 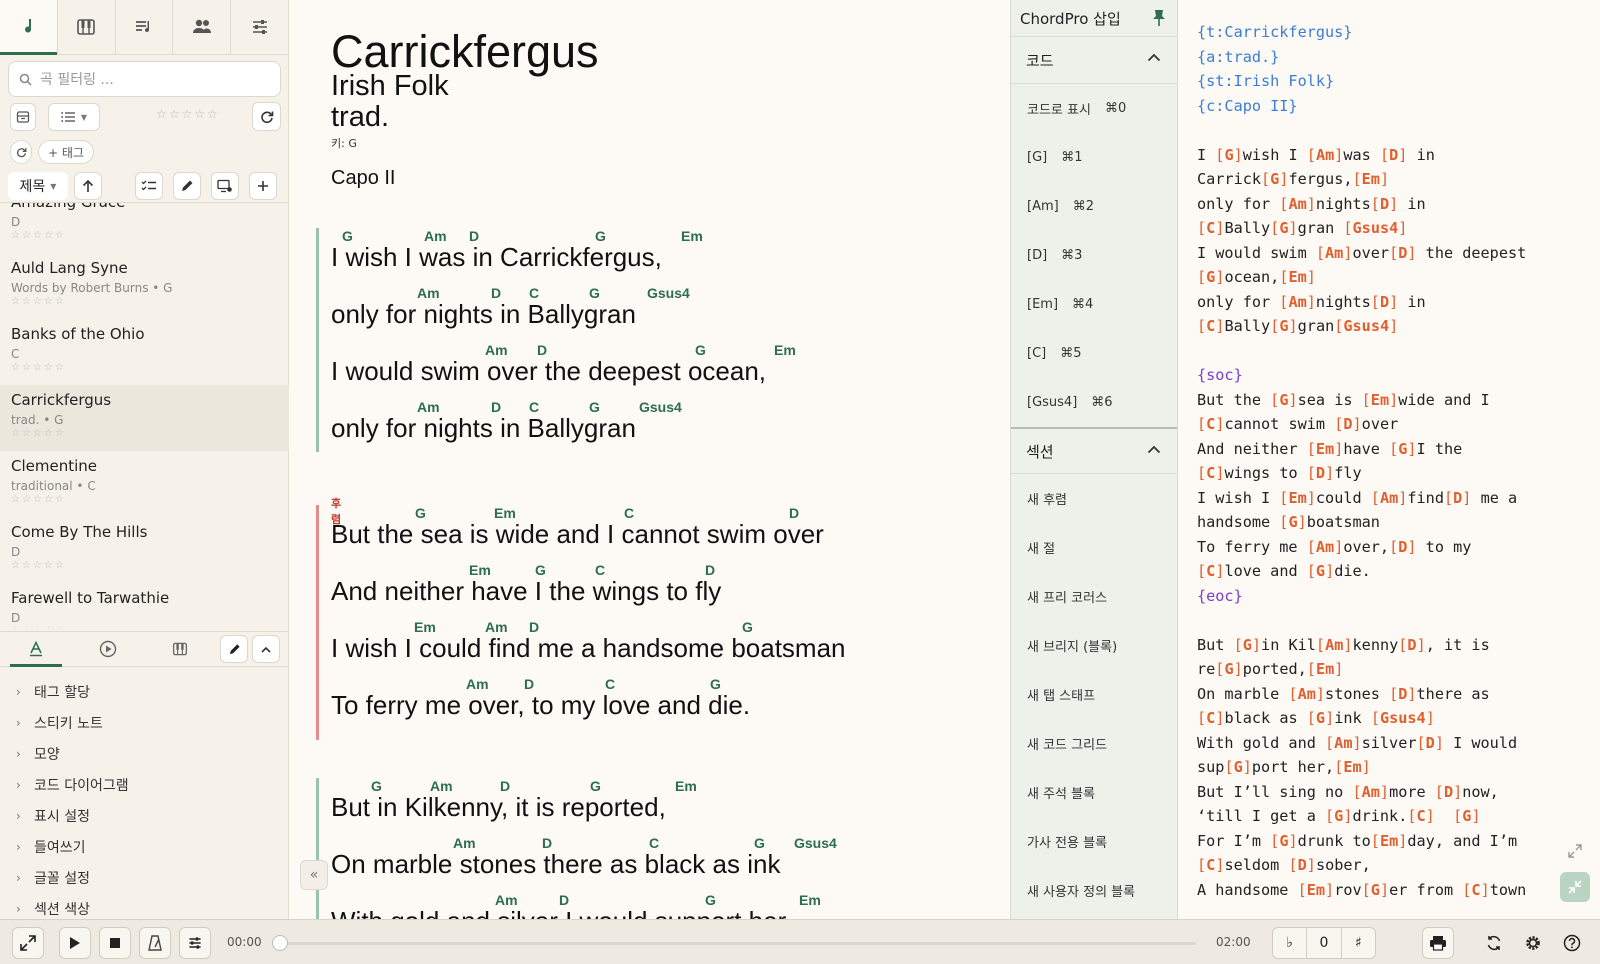 What do you see at coordinates (1361, 106) in the screenshot?
I see `editor-line: {c:Capo II}` at bounding box center [1361, 106].